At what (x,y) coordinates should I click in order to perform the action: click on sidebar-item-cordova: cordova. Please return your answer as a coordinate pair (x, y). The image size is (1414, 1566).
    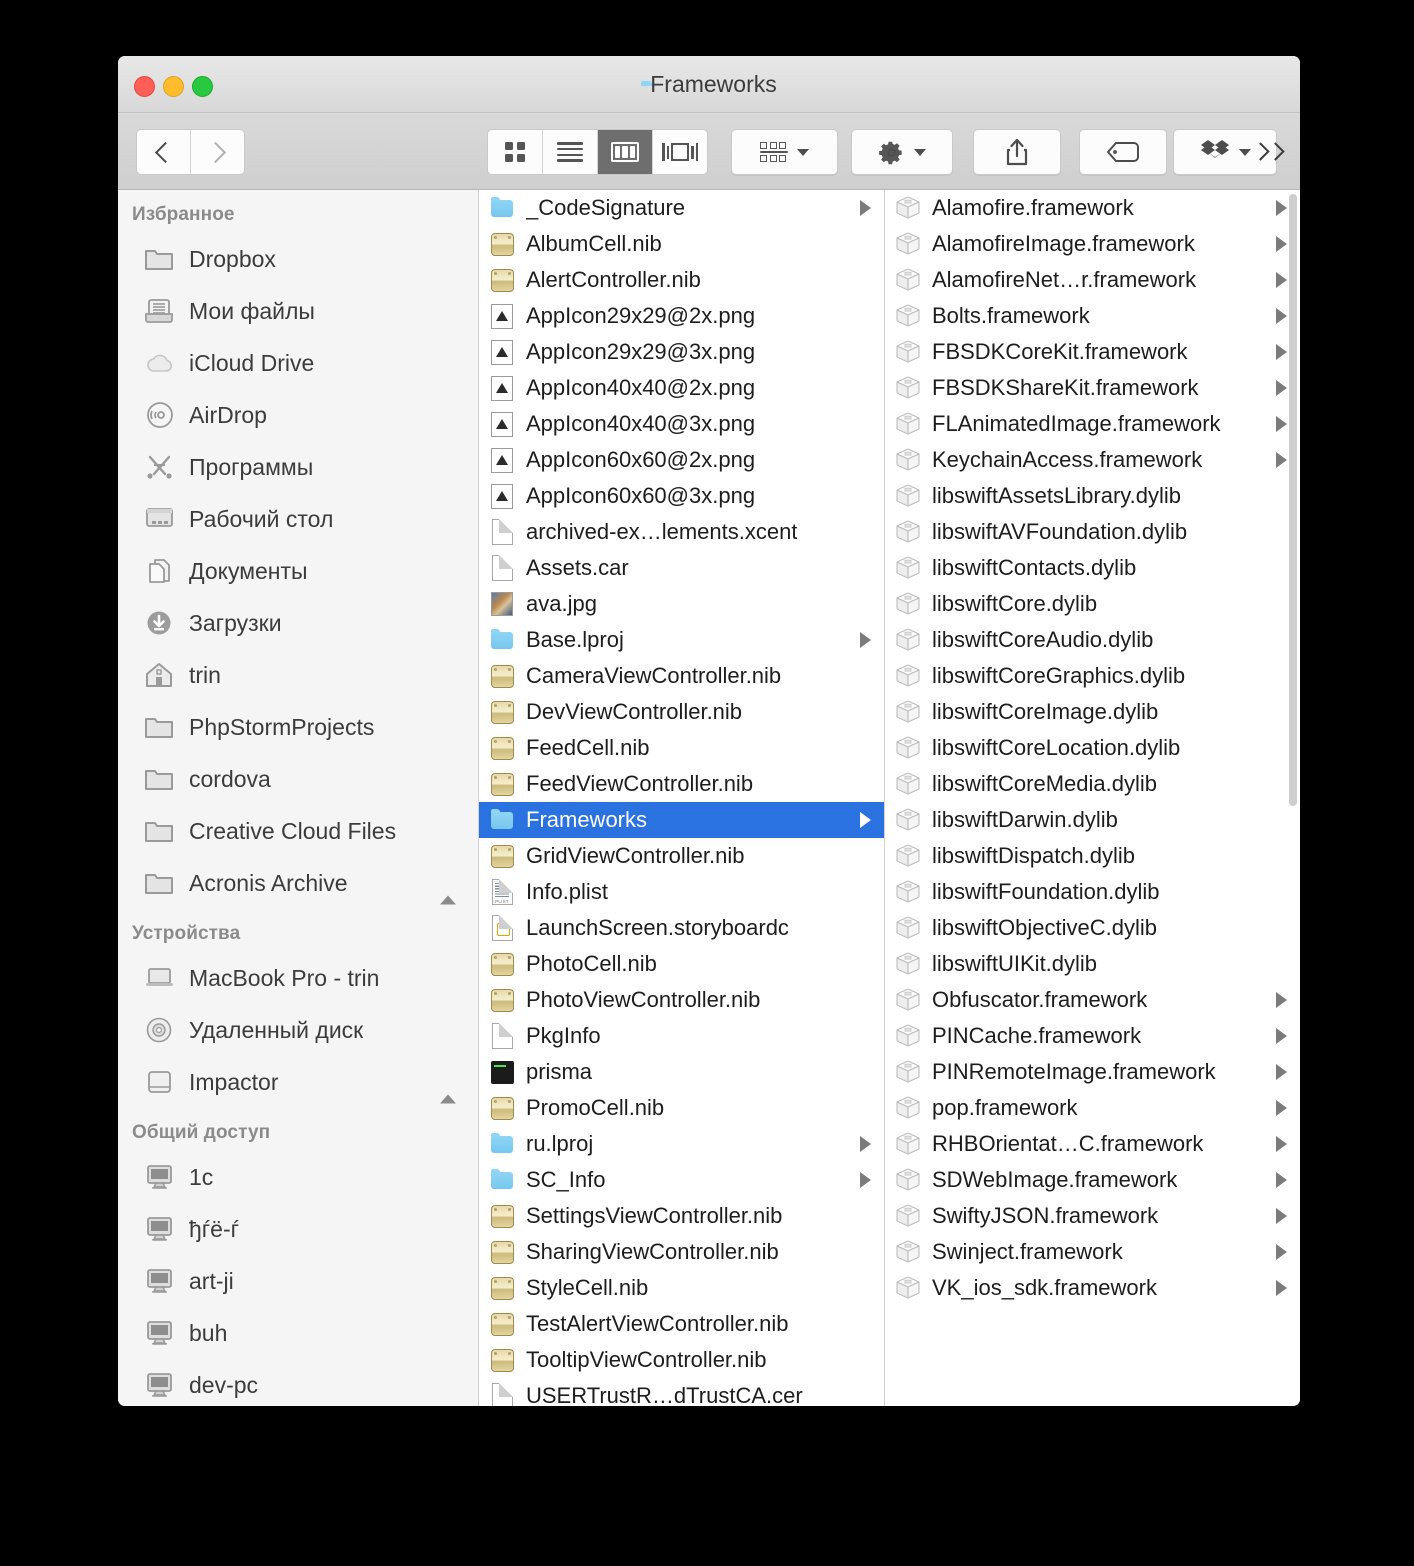
    Looking at the image, I should click on (298, 779).